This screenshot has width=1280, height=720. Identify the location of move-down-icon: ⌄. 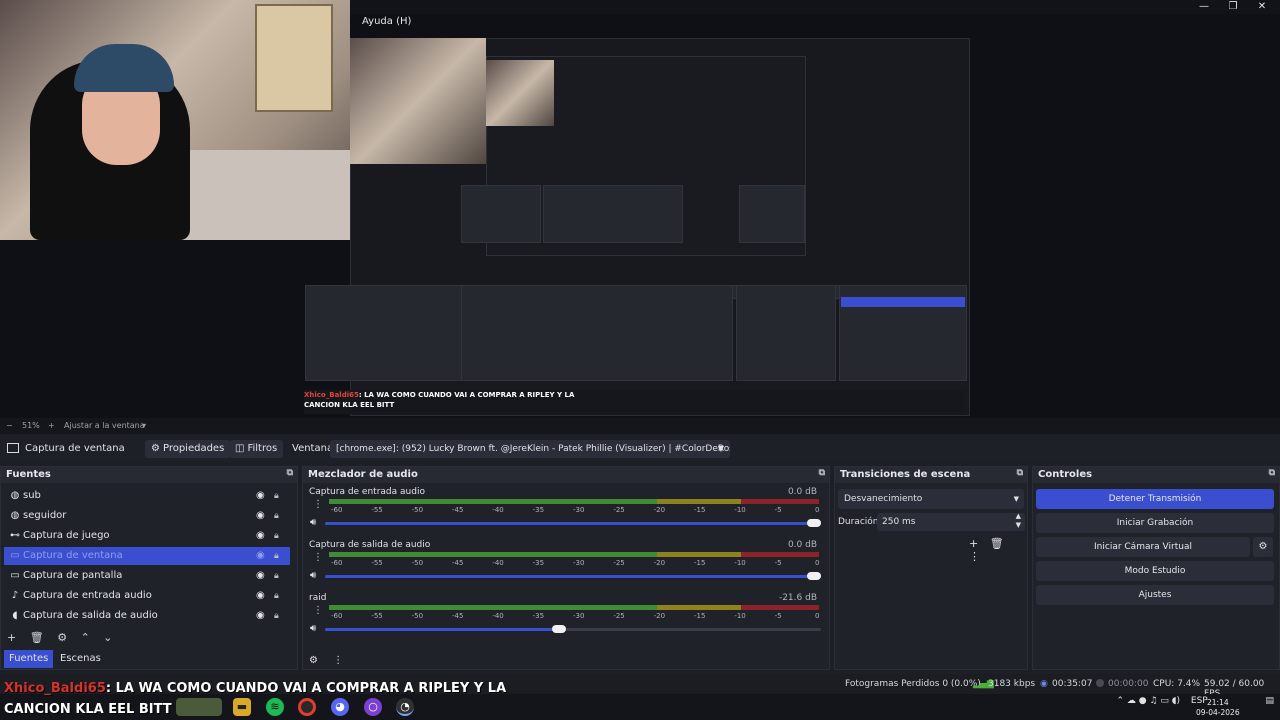
(107, 637).